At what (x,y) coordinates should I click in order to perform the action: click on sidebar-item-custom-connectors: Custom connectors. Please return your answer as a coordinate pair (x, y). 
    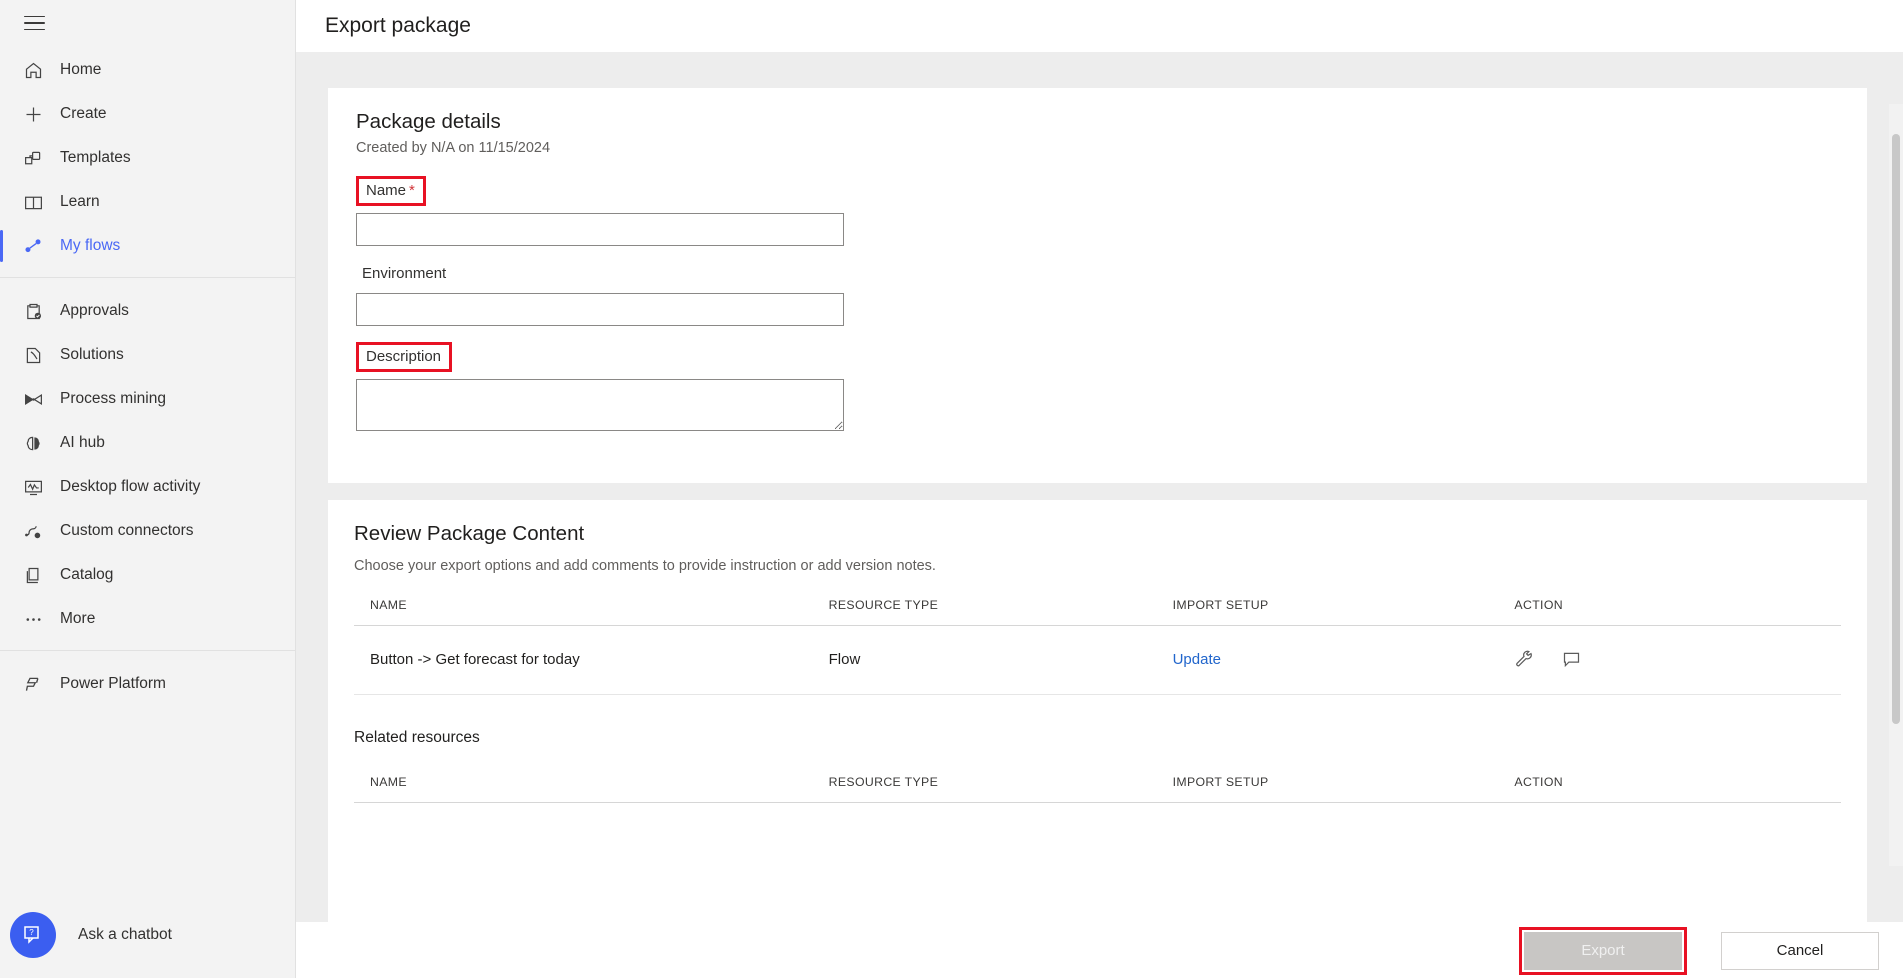
    Looking at the image, I should click on (147, 531).